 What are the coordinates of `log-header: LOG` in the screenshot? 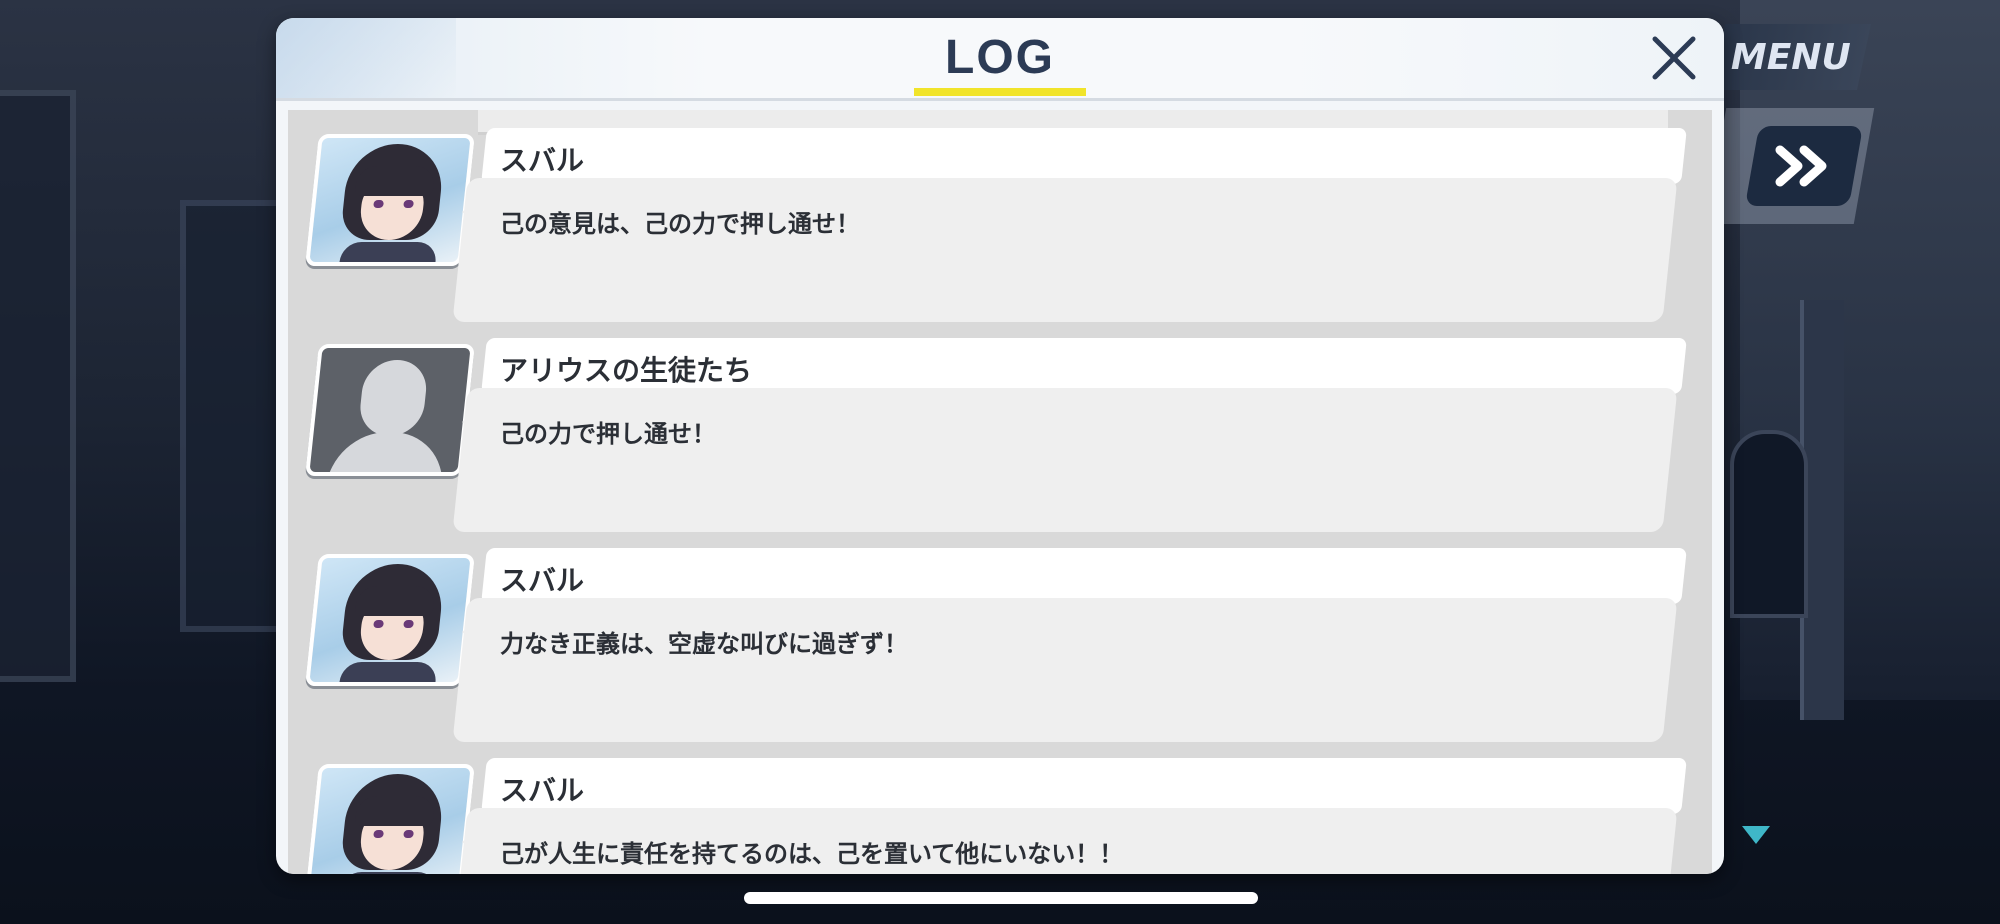 It's located at (1000, 59).